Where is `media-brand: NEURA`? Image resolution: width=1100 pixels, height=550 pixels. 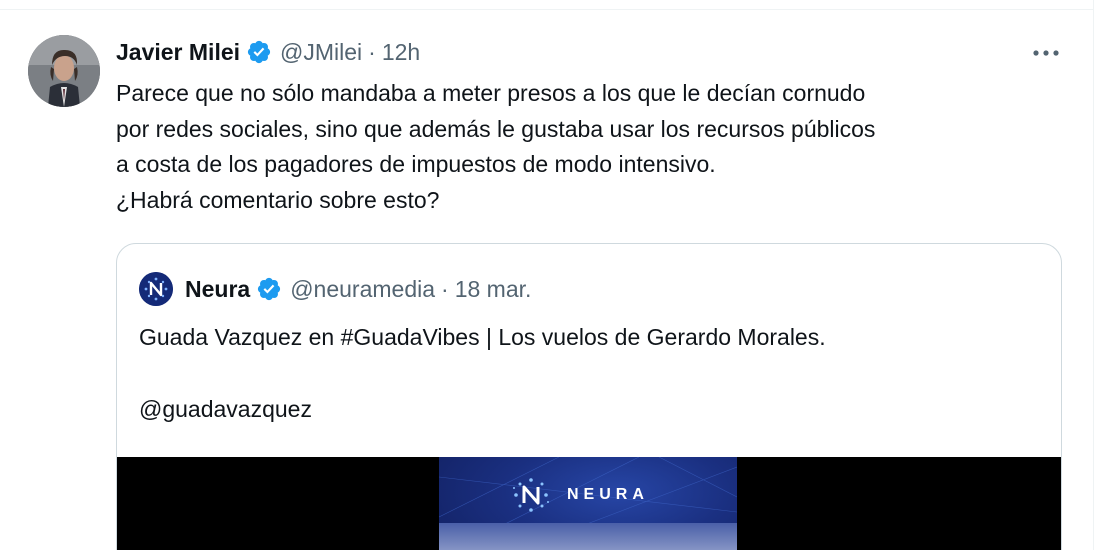
media-brand: NEURA is located at coordinates (580, 495).